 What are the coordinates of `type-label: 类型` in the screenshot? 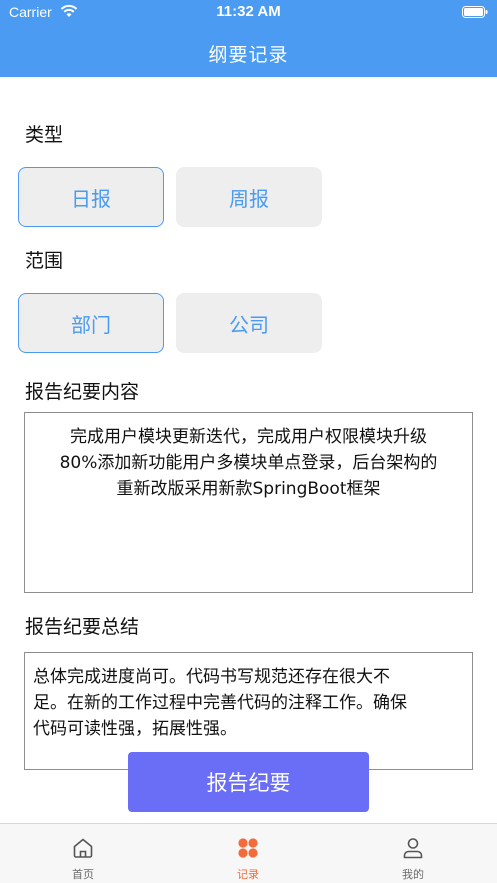 It's located at (44, 135).